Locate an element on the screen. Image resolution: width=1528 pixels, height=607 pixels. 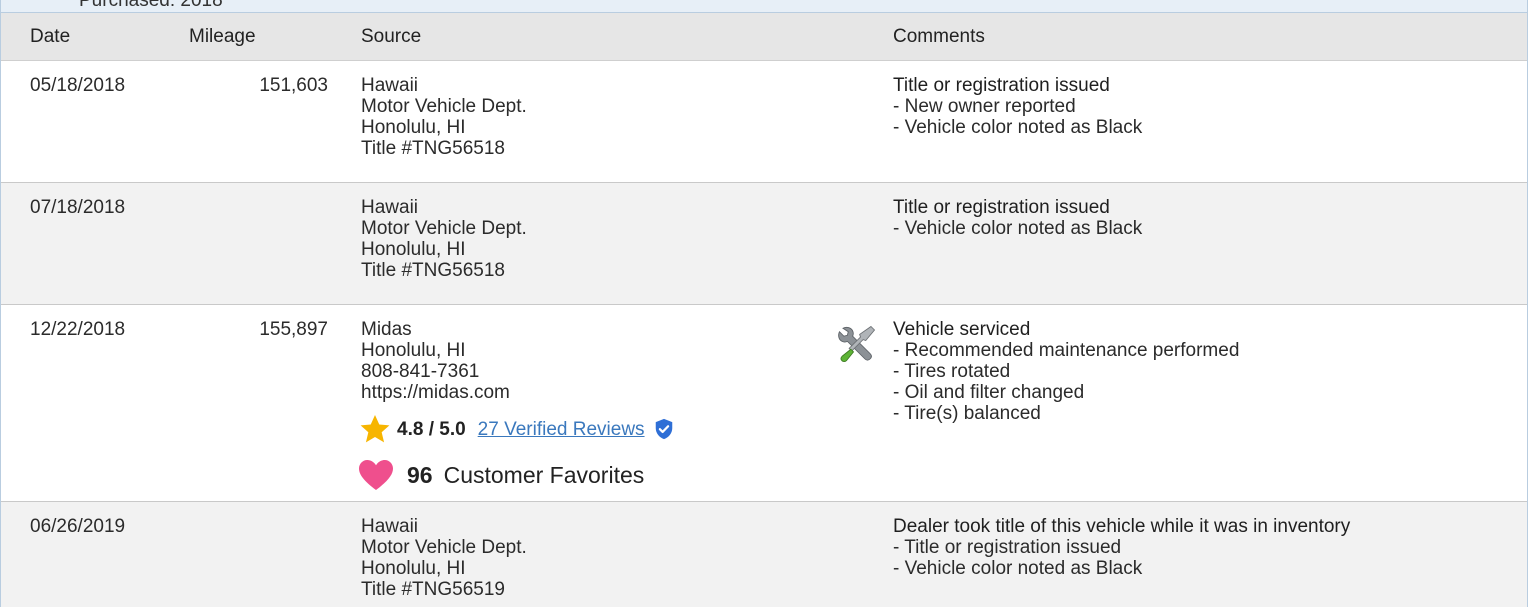
favorites-count: 96 is located at coordinates (420, 474).